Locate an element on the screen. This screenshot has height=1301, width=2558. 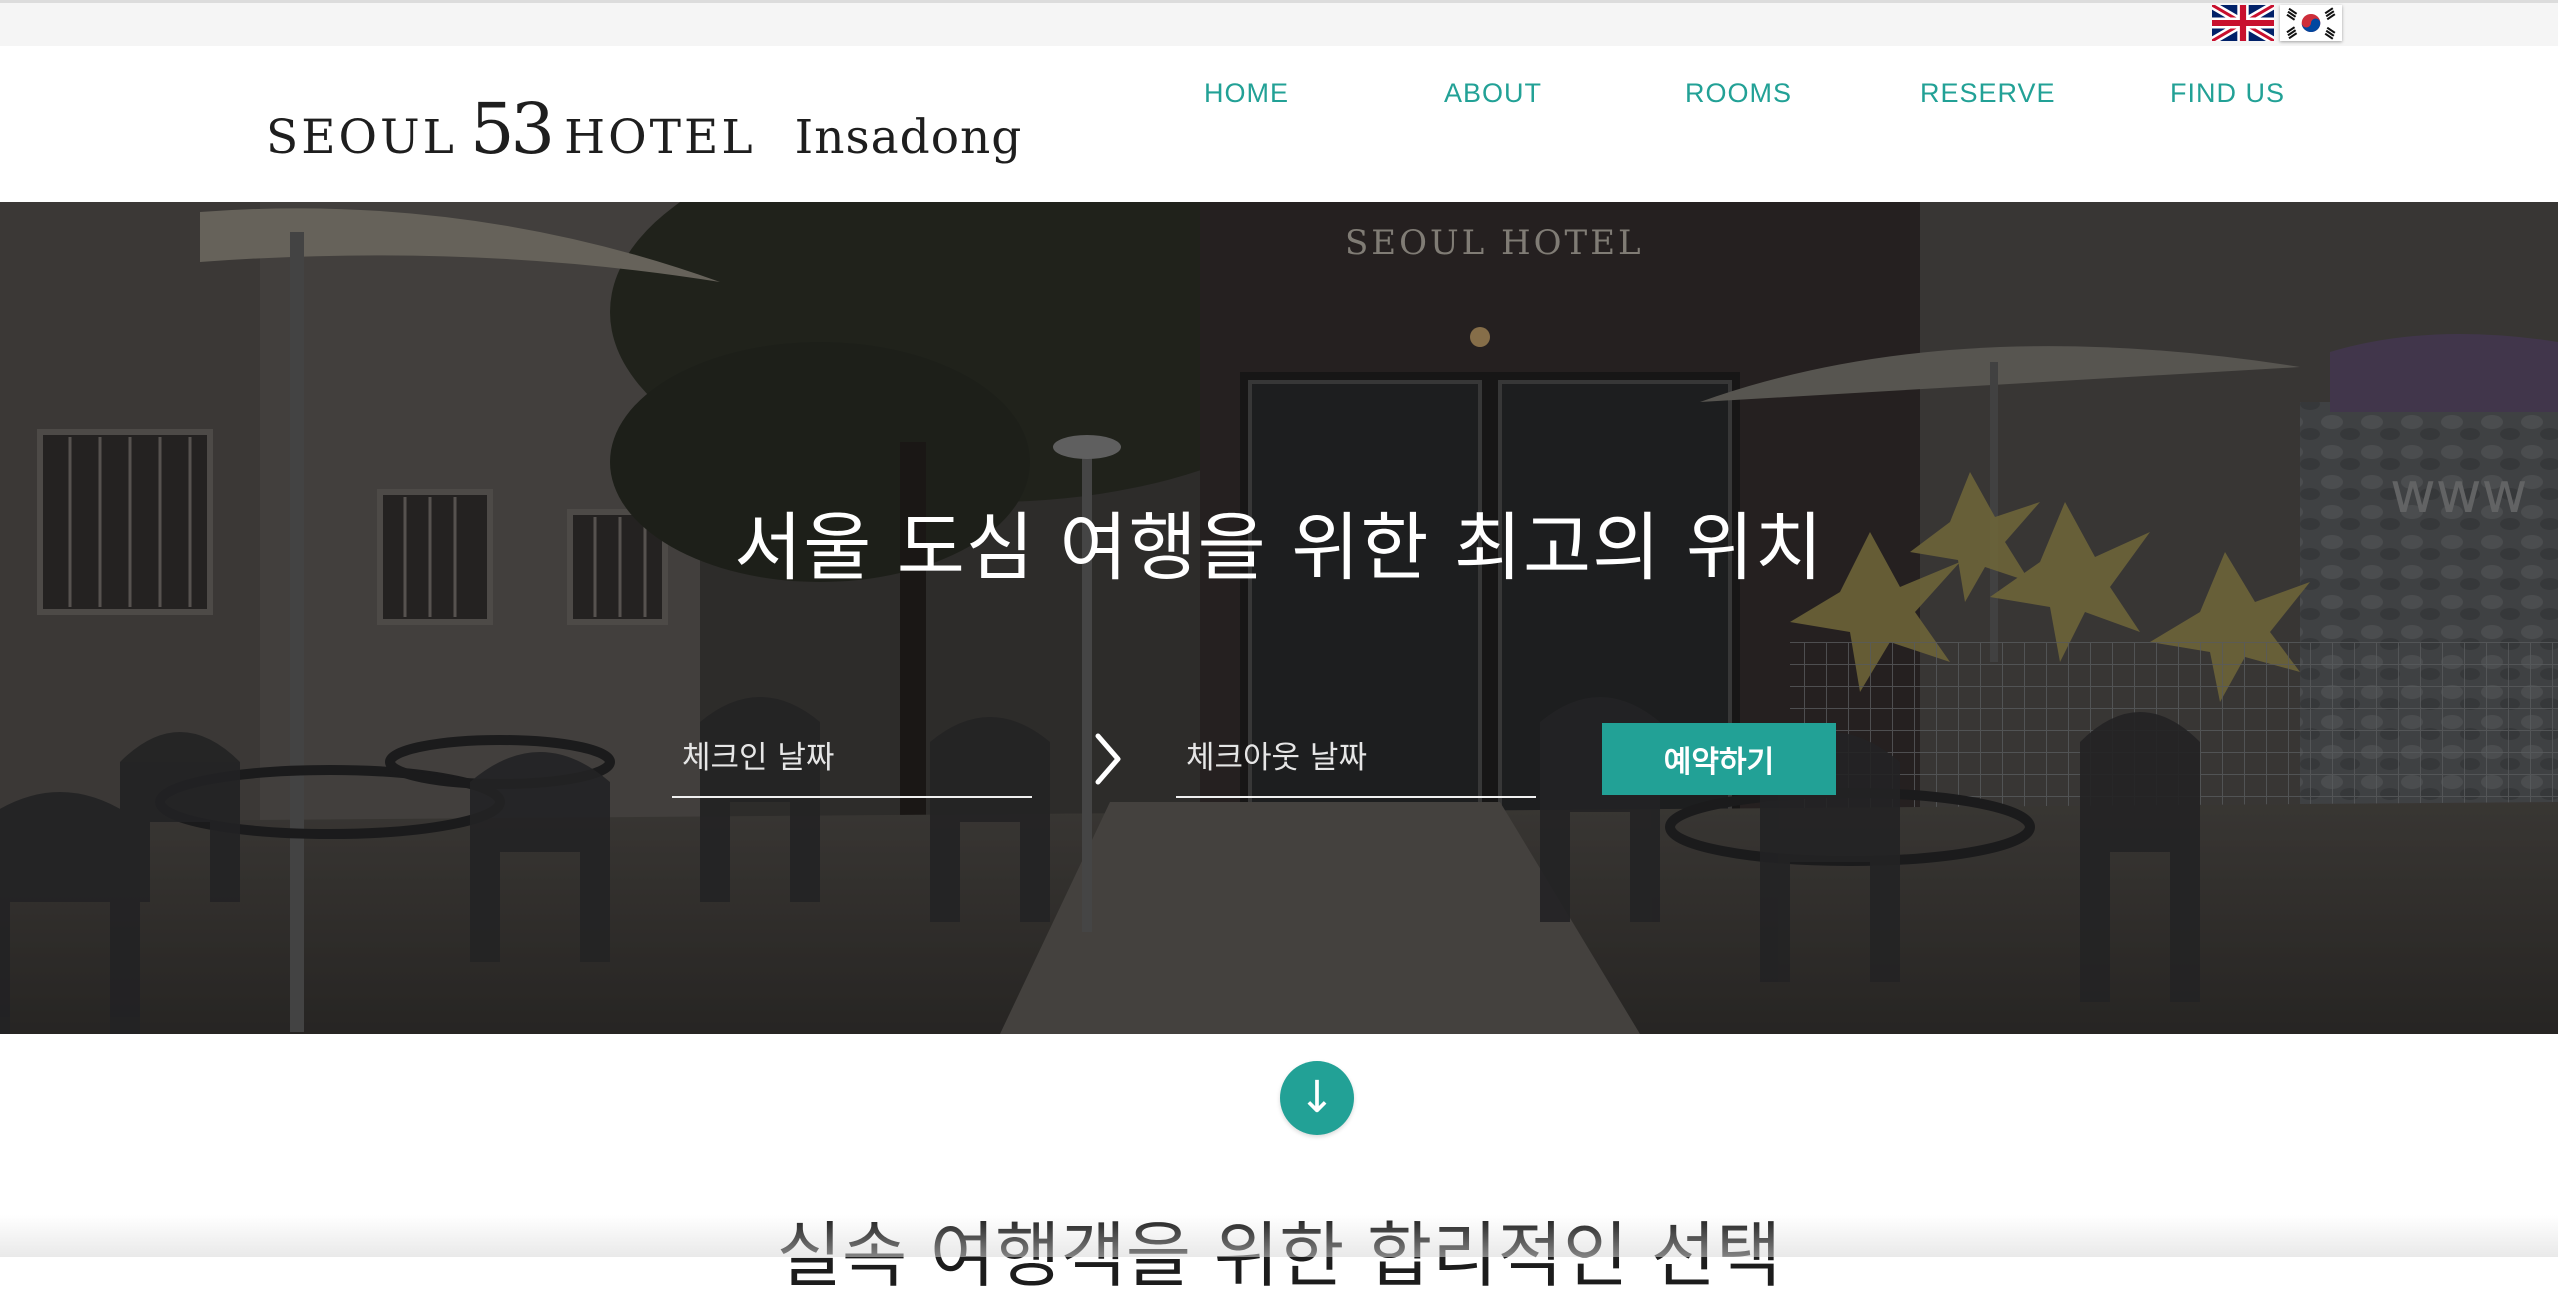
checkout-placeholder: 체크아웃 날짜 is located at coordinates (1276, 758).